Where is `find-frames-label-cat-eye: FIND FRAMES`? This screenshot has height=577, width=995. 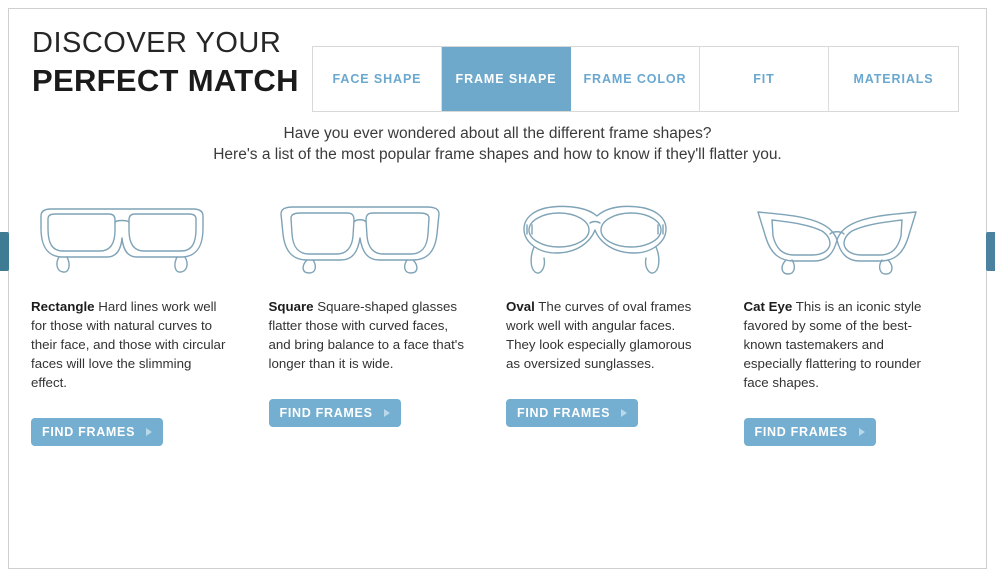 find-frames-label-cat-eye: FIND FRAMES is located at coordinates (801, 432).